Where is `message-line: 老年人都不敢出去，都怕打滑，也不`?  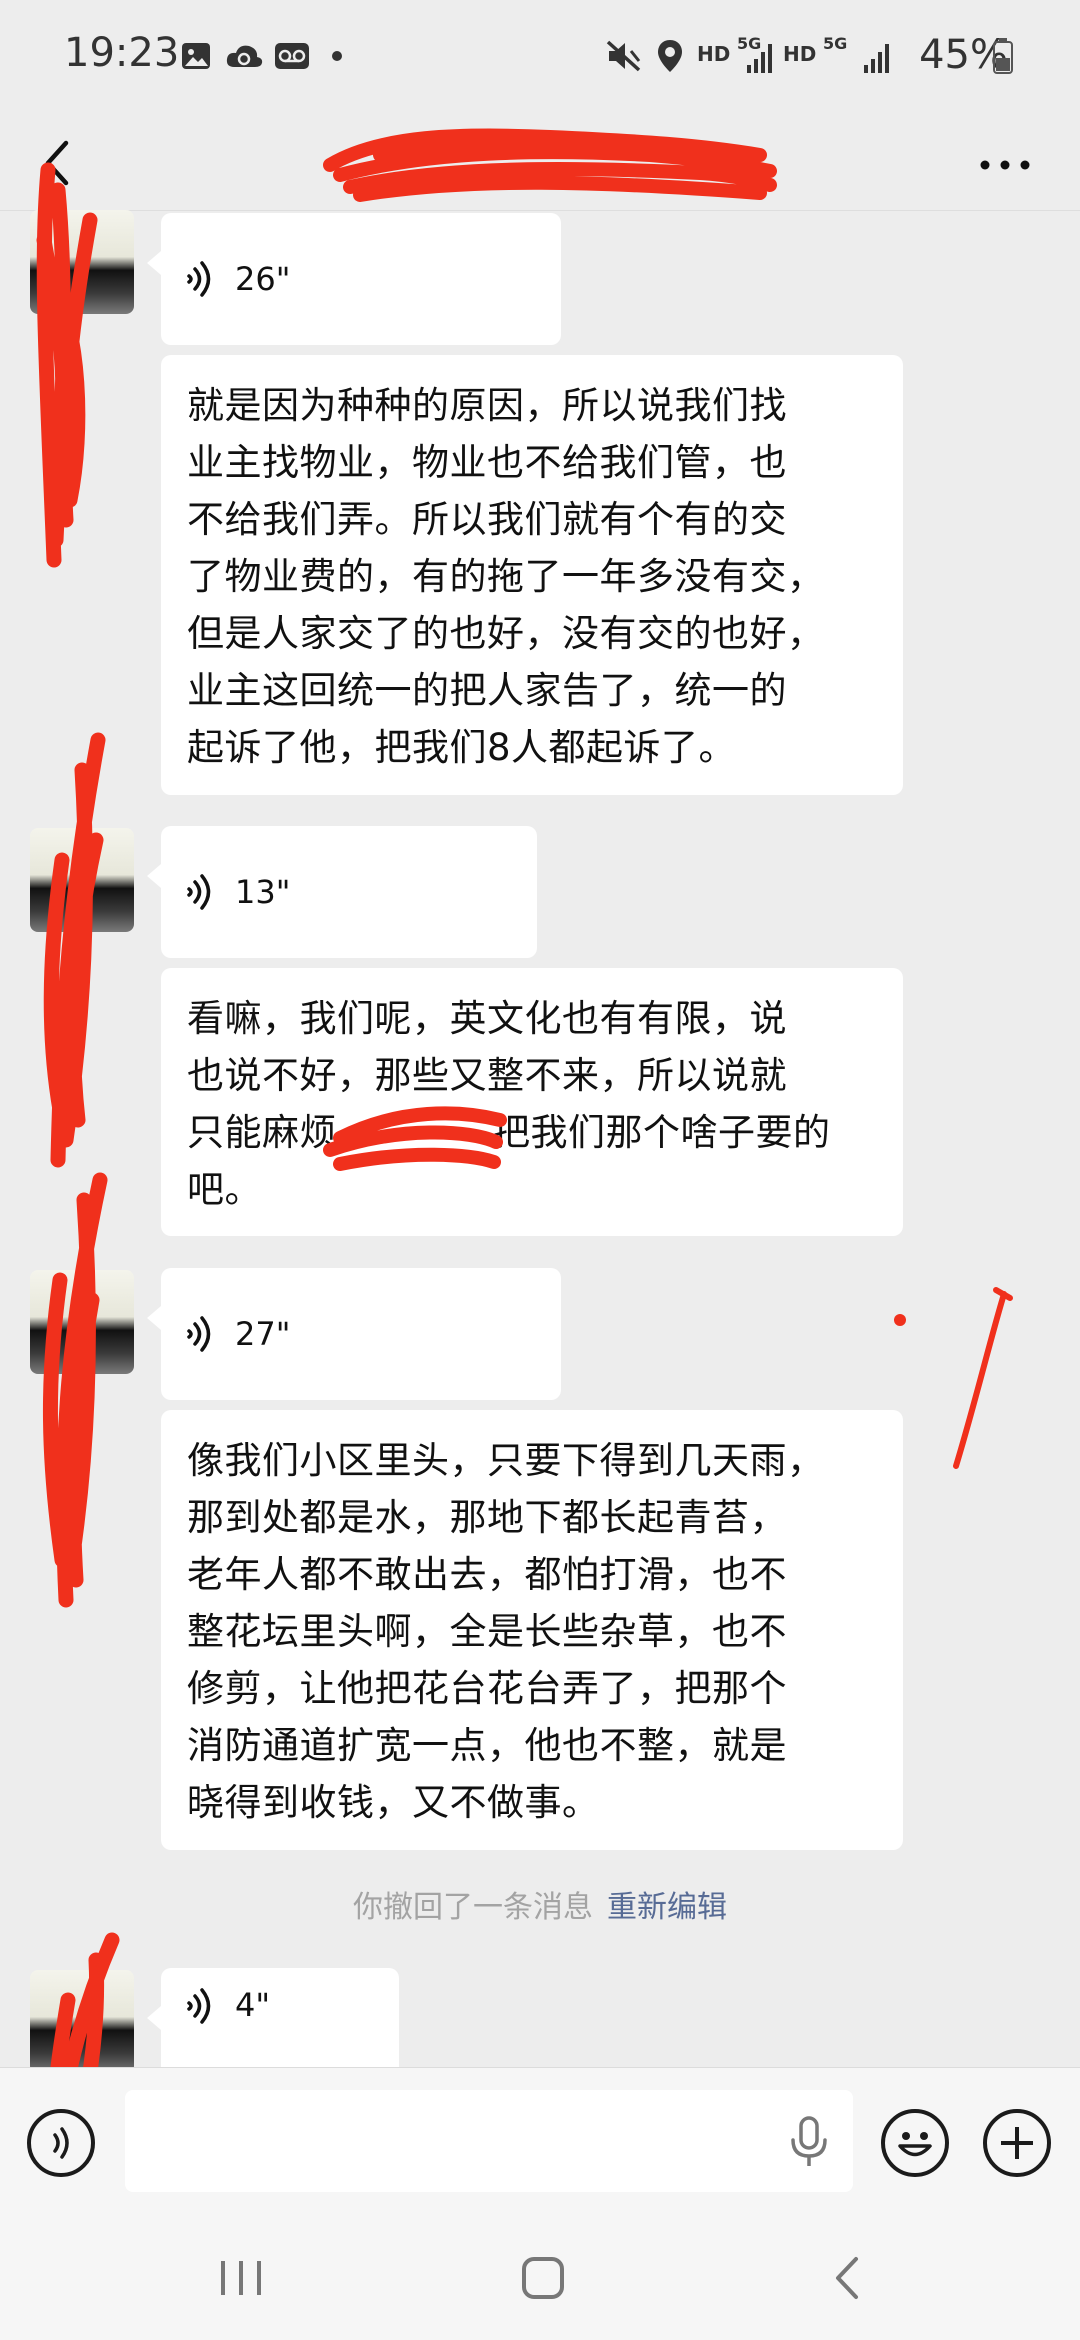
message-line: 老年人都不敢出去，都怕打滑，也不 is located at coordinates (487, 1574).